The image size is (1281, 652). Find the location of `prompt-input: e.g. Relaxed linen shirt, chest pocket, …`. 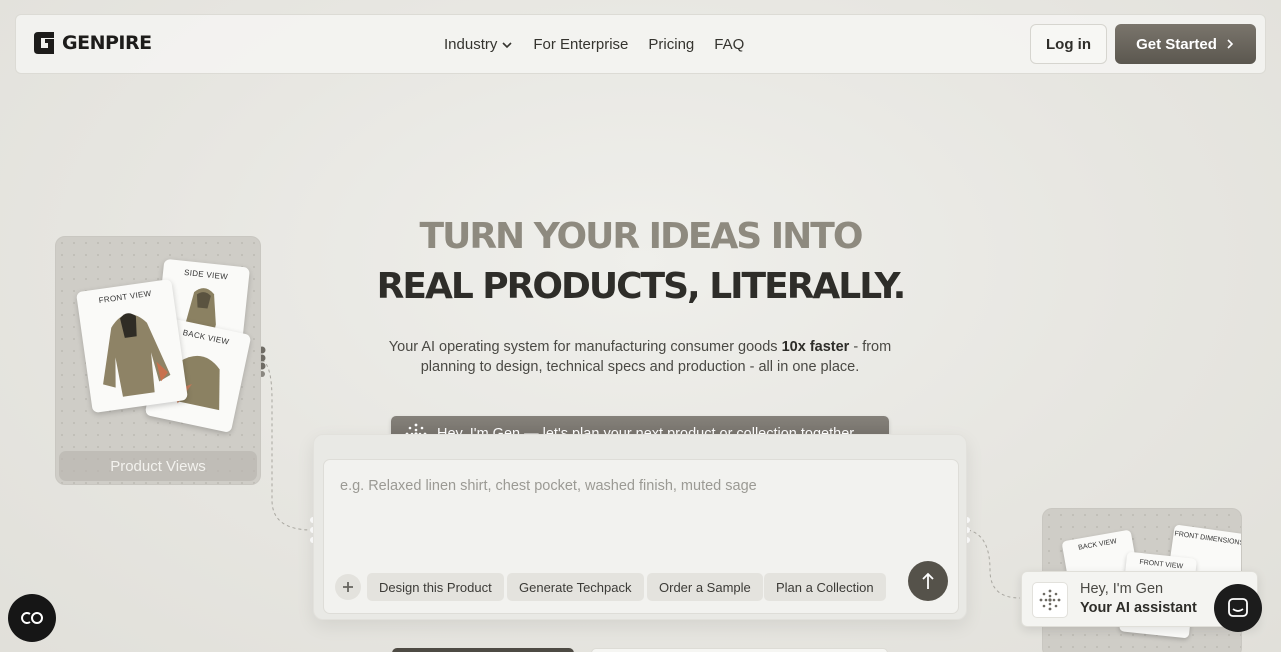

prompt-input: e.g. Relaxed linen shirt, chest pocket, … is located at coordinates (641, 536).